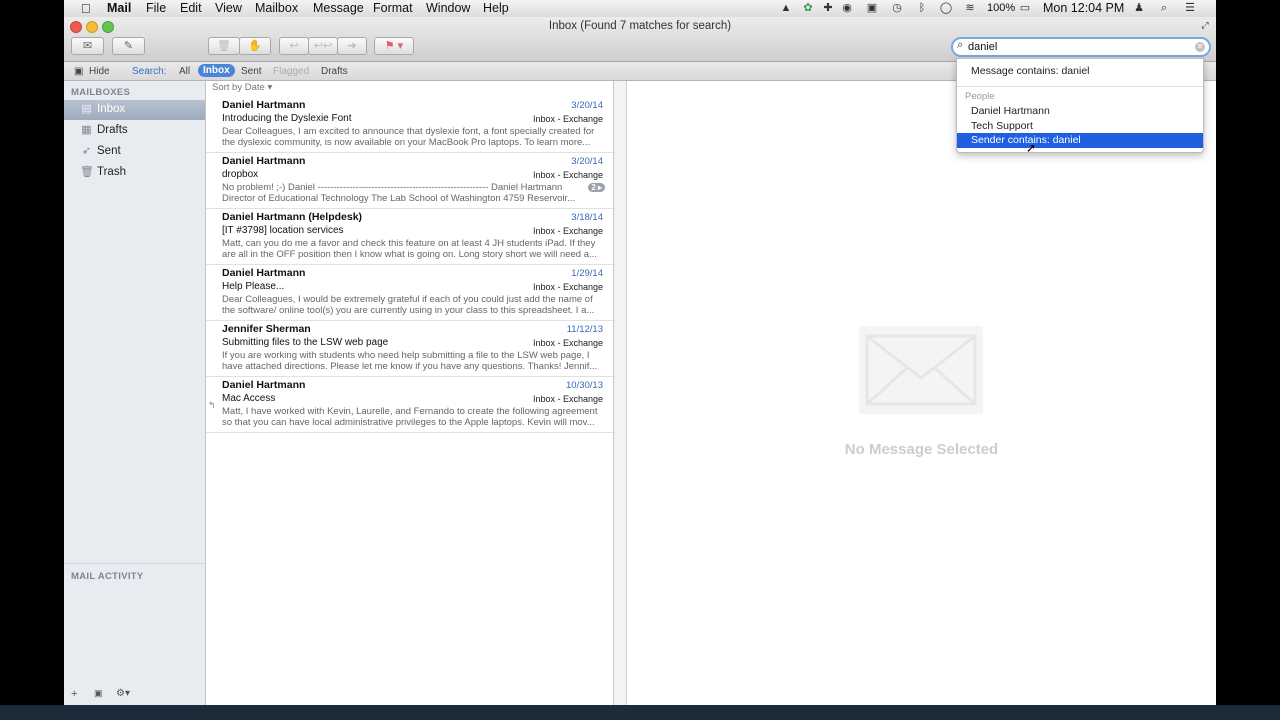  I want to click on menu-help: Help, so click(496, 8).